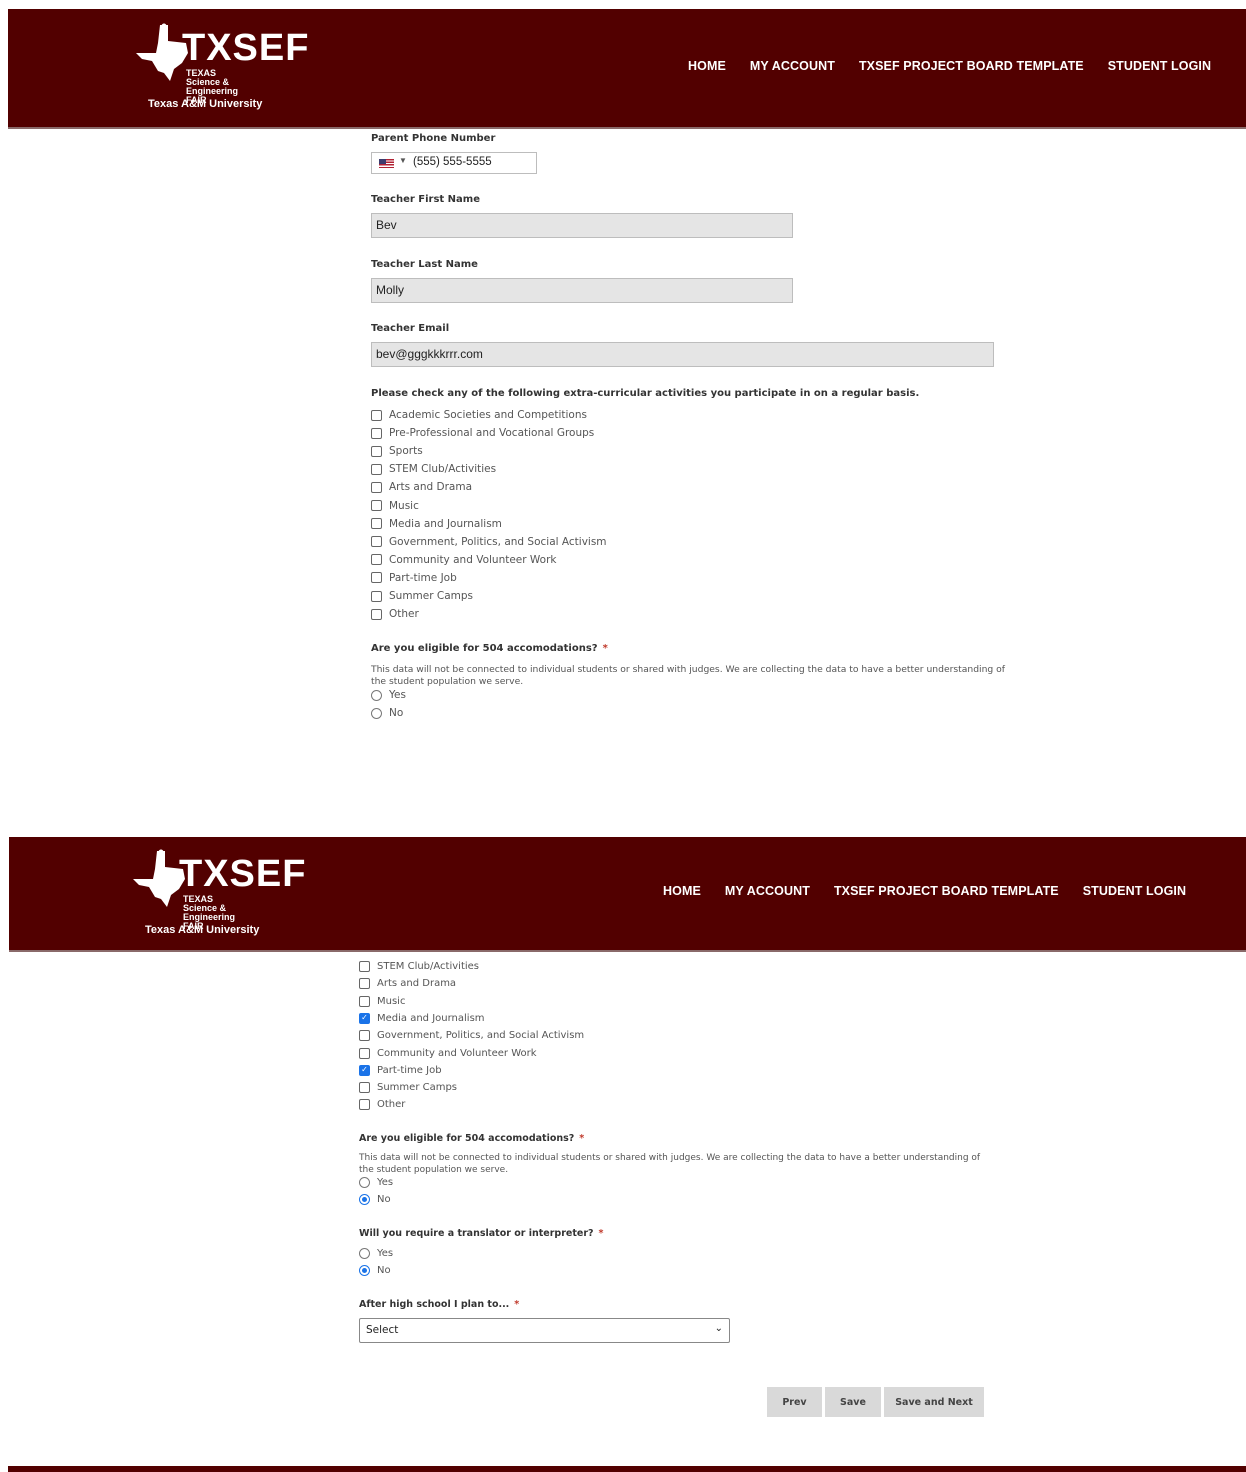  I want to click on translator-no-radio: No, so click(375, 1270).